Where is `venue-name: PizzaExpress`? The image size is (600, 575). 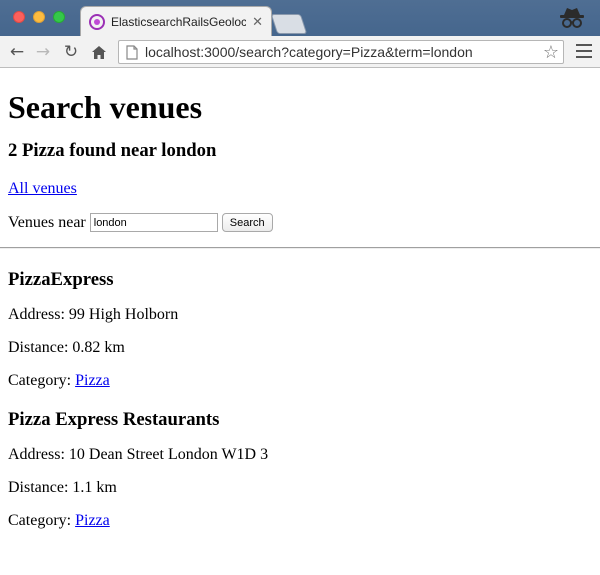 venue-name: PizzaExpress is located at coordinates (61, 279).